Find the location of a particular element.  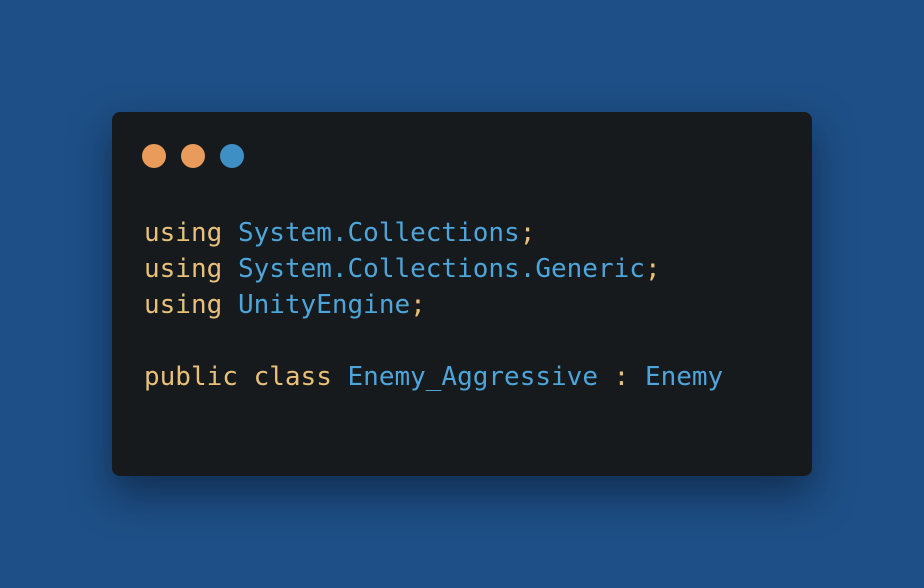

code-line-2: using System.Collections.Generic; is located at coordinates (433, 269).